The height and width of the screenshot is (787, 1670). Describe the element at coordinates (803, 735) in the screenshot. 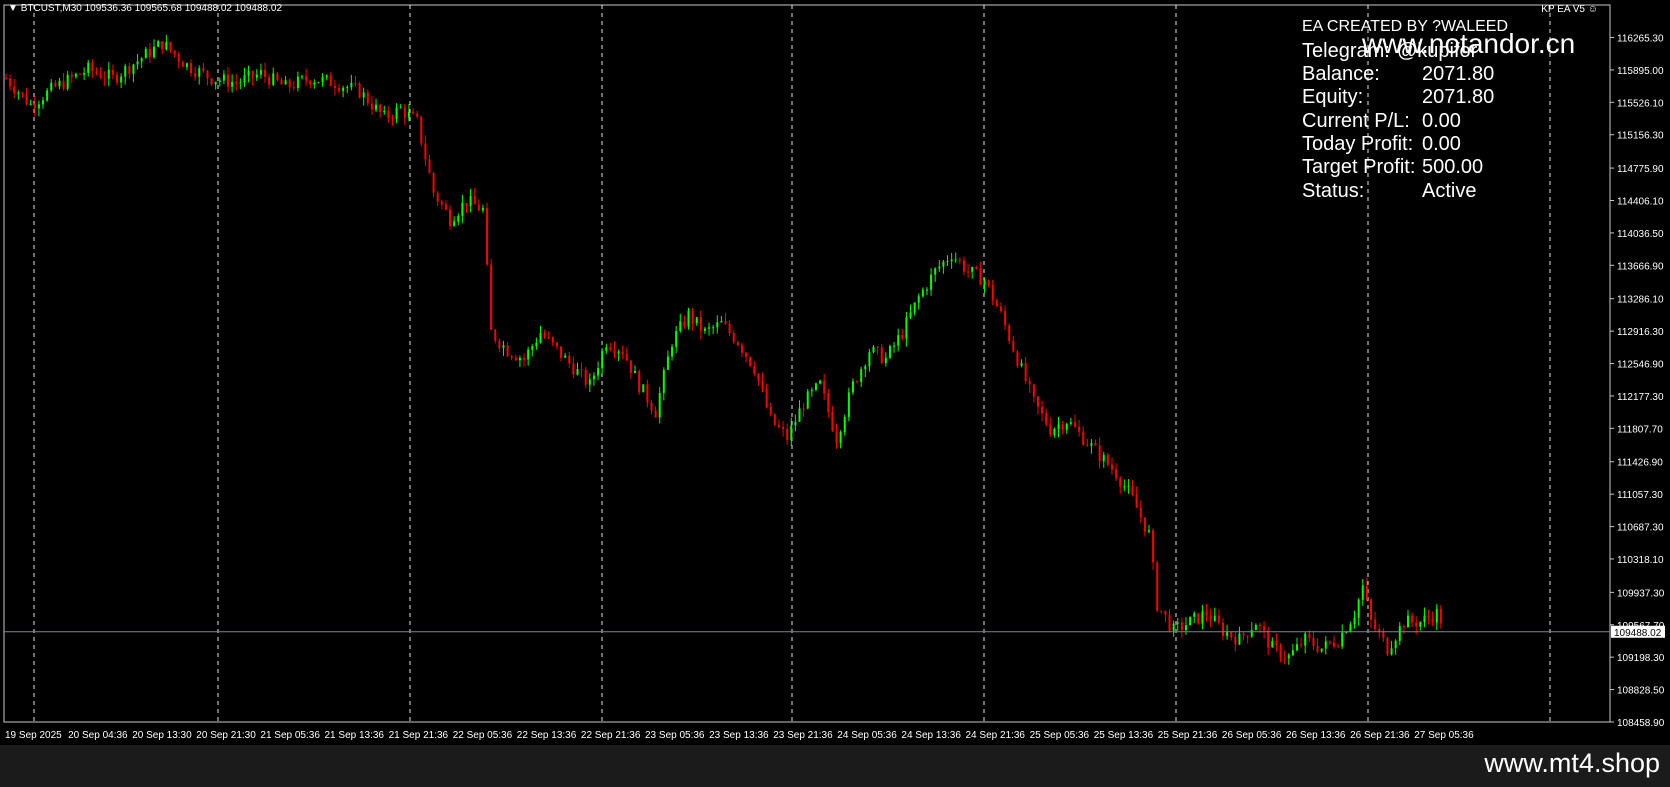

I see `x-tick-label: 23 Sep 21:36` at that location.